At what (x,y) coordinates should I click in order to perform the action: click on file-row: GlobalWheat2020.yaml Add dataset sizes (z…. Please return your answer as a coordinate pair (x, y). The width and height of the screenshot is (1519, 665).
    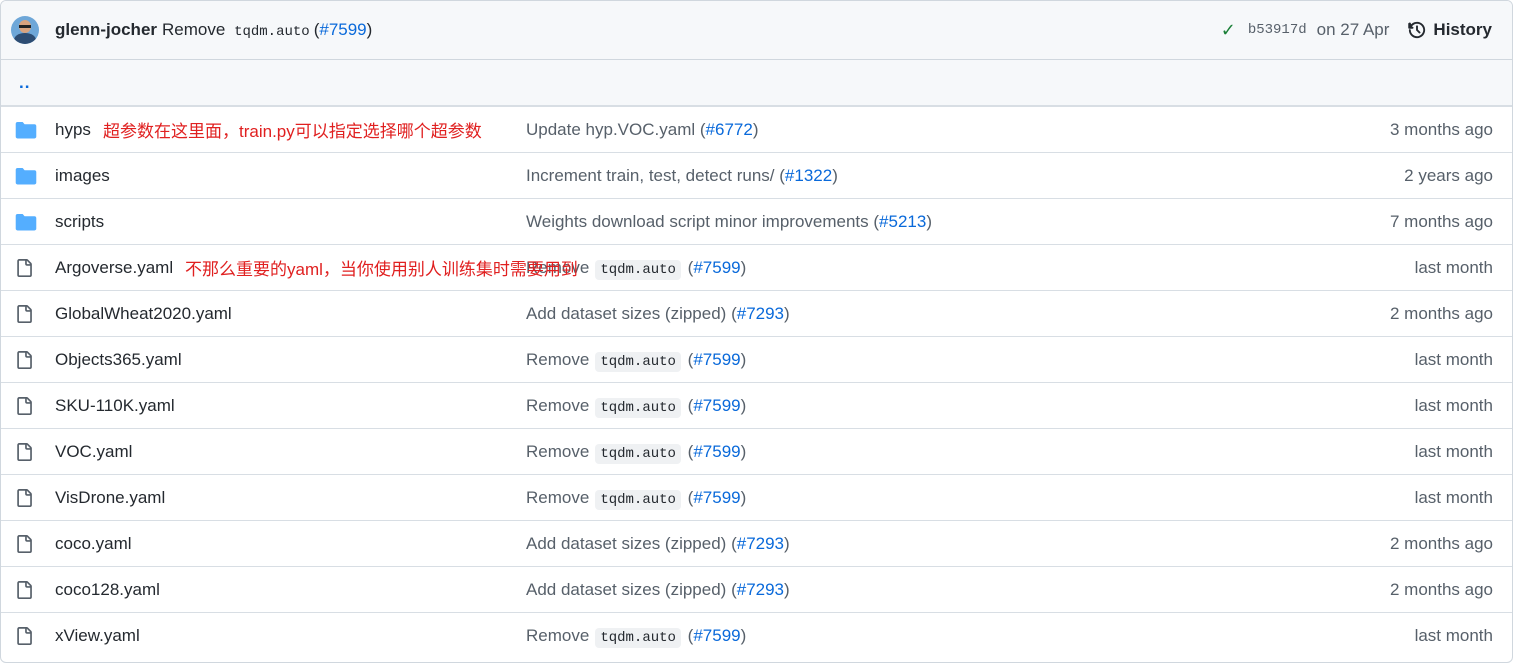
    Looking at the image, I should click on (756, 313).